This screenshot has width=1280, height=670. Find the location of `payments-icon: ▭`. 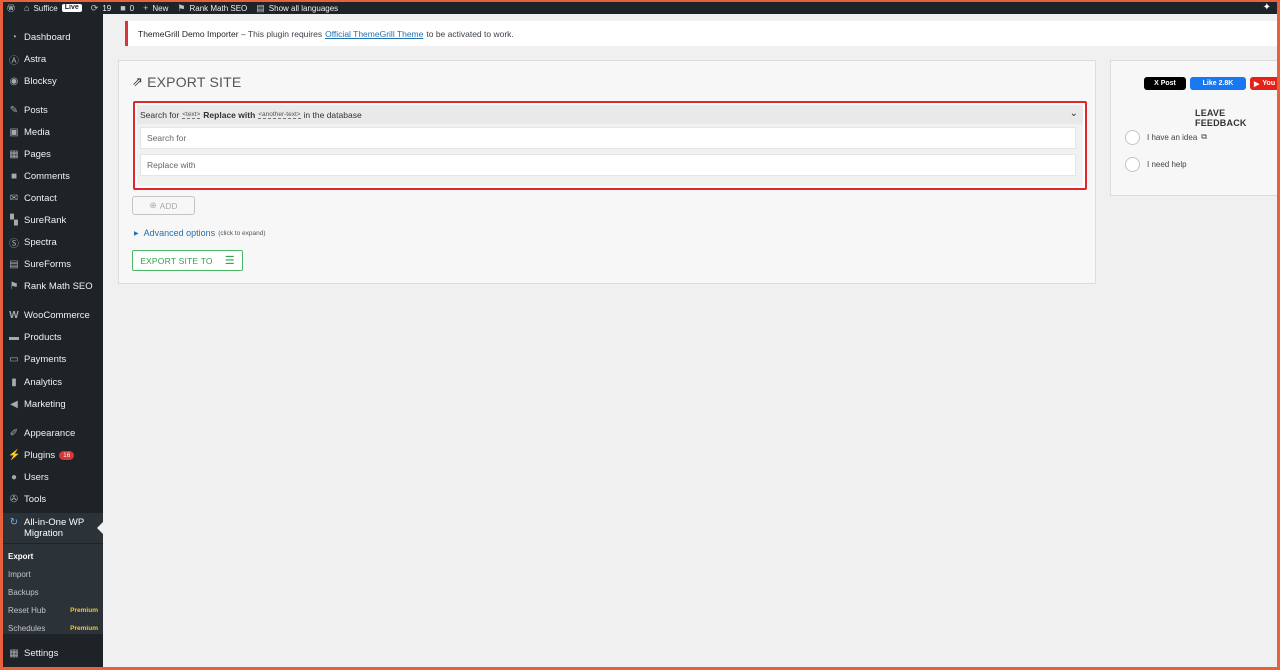

payments-icon: ▭ is located at coordinates (14, 359).